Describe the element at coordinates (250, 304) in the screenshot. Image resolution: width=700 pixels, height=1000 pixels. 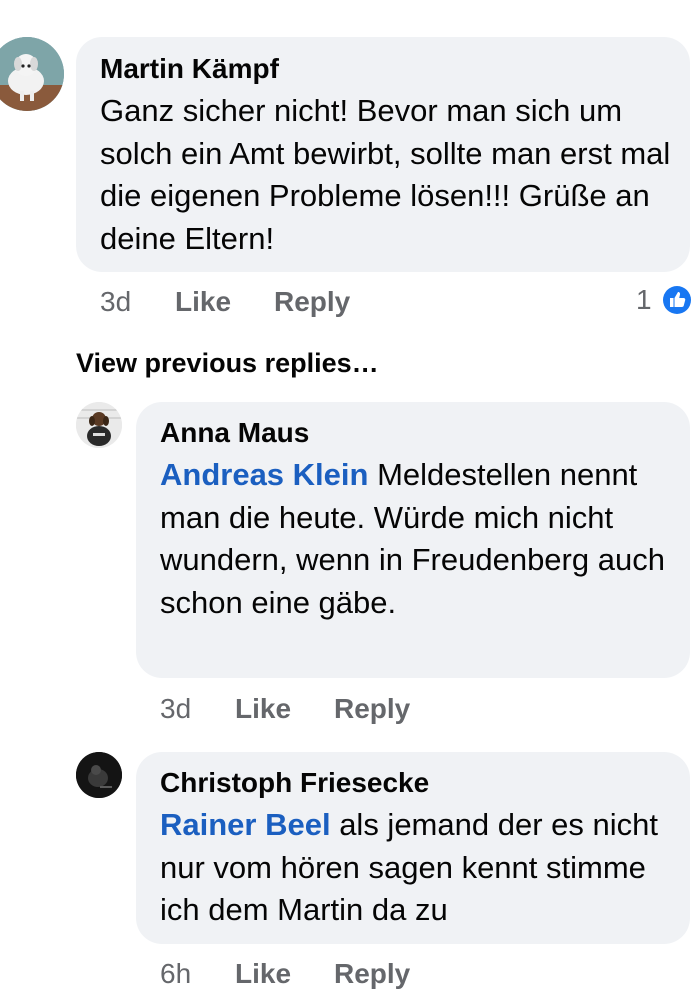
I see `comment-actions: 3d Like Reply` at that location.